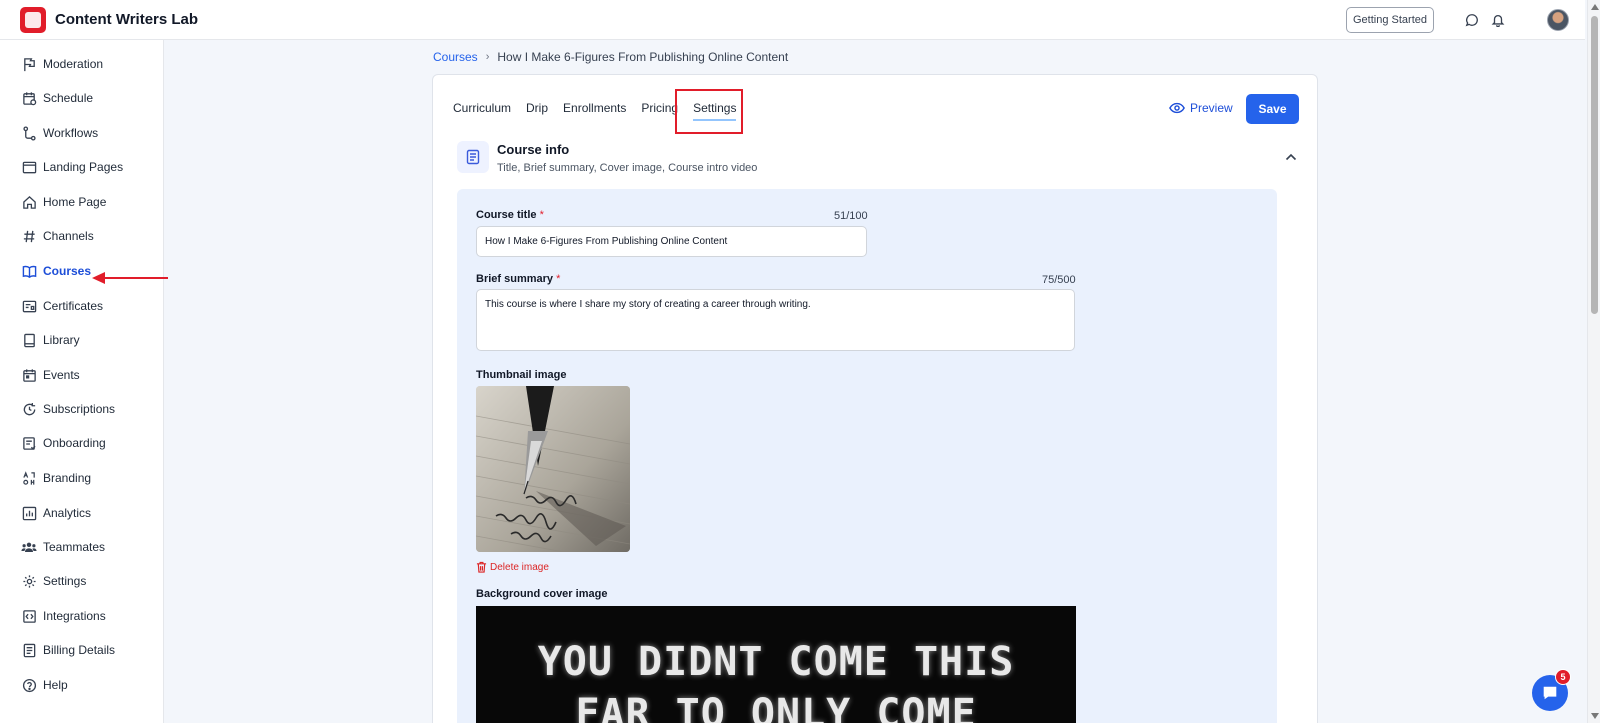 Image resolution: width=1600 pixels, height=723 pixels. I want to click on sidebar-item-label: Certificates, so click(73, 306).